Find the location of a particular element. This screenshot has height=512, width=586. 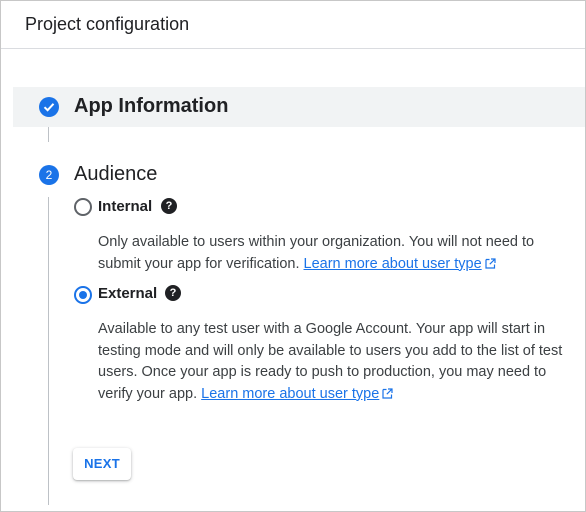

step-audience-title: Audience is located at coordinates (116, 174).